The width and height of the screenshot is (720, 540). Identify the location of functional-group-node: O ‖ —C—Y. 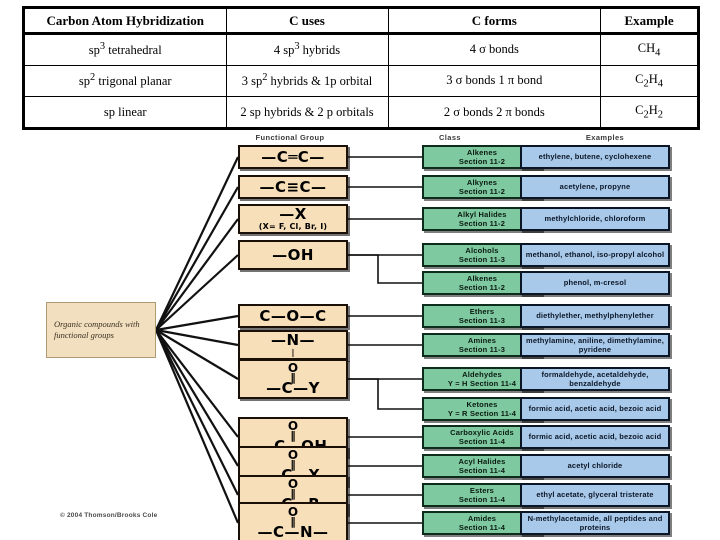
(293, 379).